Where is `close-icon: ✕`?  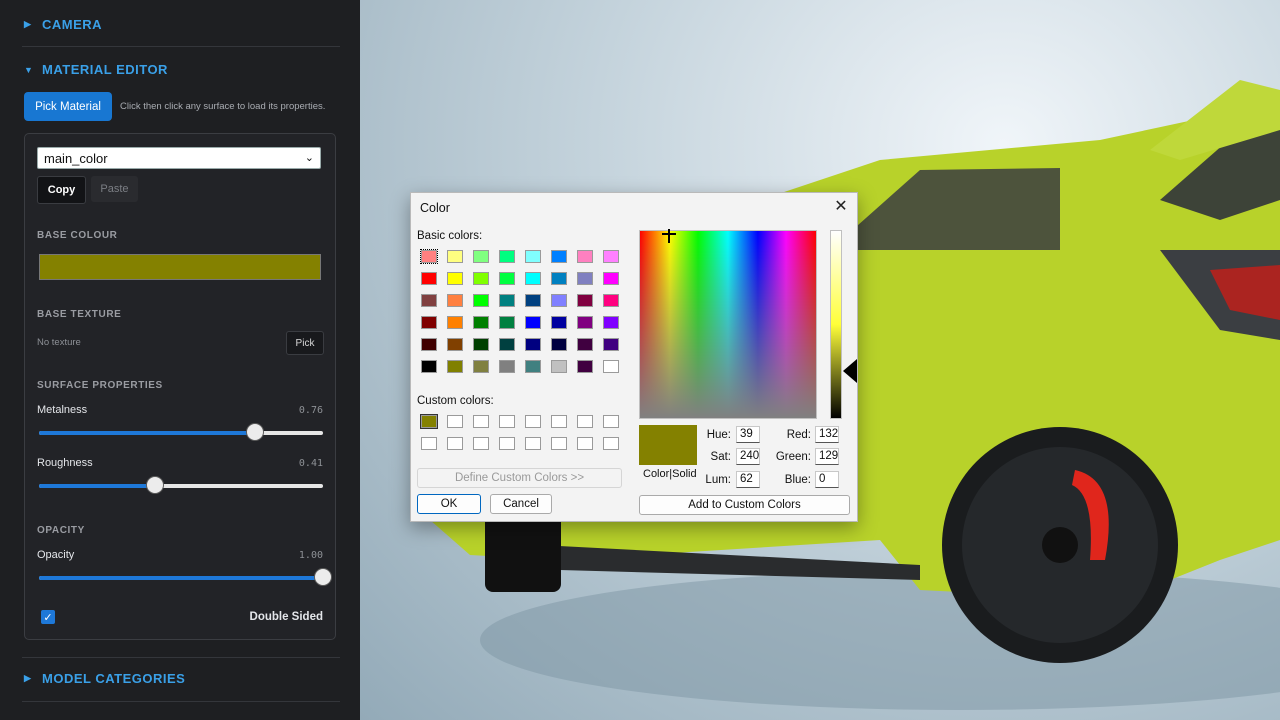
close-icon: ✕ is located at coordinates (841, 207).